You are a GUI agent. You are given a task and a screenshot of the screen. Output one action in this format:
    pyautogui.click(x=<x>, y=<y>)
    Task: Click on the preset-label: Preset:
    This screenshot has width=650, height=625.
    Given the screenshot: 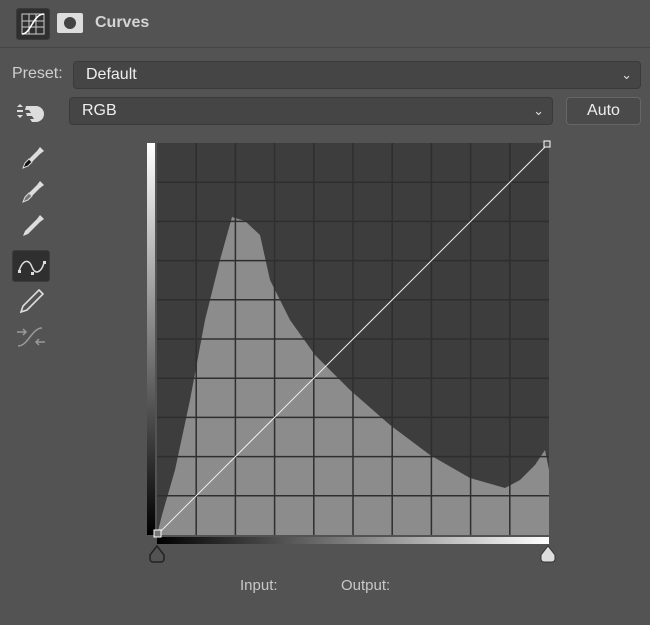 What is the action you would take?
    pyautogui.click(x=37, y=73)
    